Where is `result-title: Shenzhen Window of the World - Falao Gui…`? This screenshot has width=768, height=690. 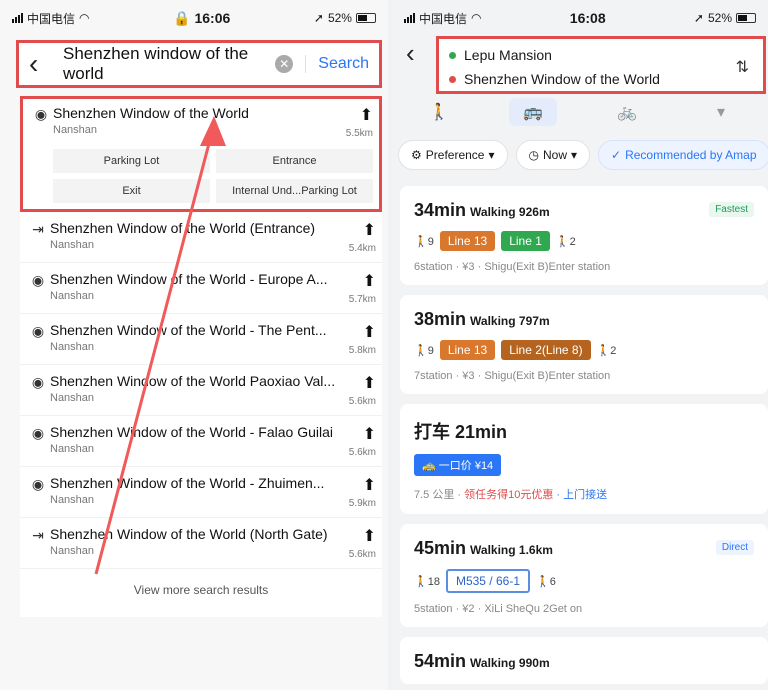 result-title: Shenzhen Window of the World - Falao Gui… is located at coordinates (191, 432).